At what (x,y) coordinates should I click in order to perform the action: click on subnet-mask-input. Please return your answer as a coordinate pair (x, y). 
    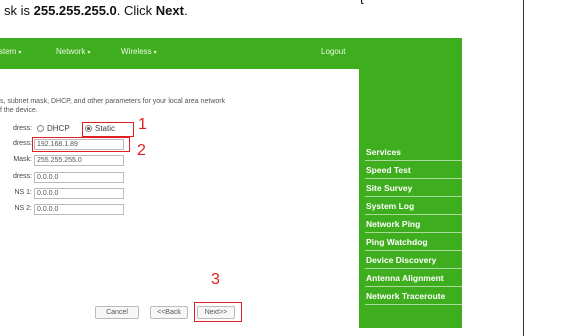
    Looking at the image, I should click on (79, 160).